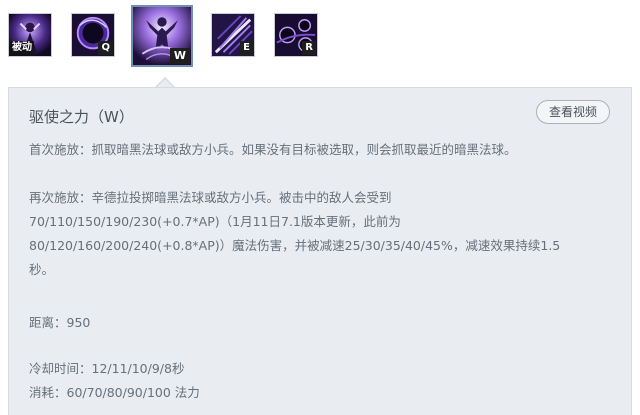 The height and width of the screenshot is (415, 640). I want to click on cooldown-text: 冷却时间：12/11/10/9/8秒, so click(107, 368).